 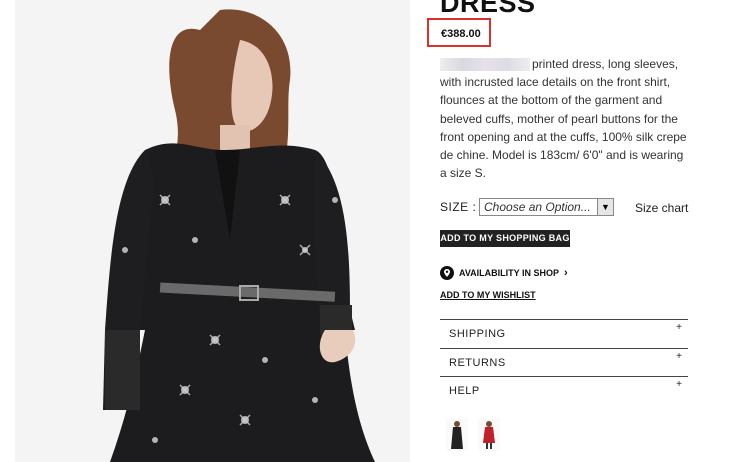 I want to click on thumbnail-red-dress, so click(x=489, y=435).